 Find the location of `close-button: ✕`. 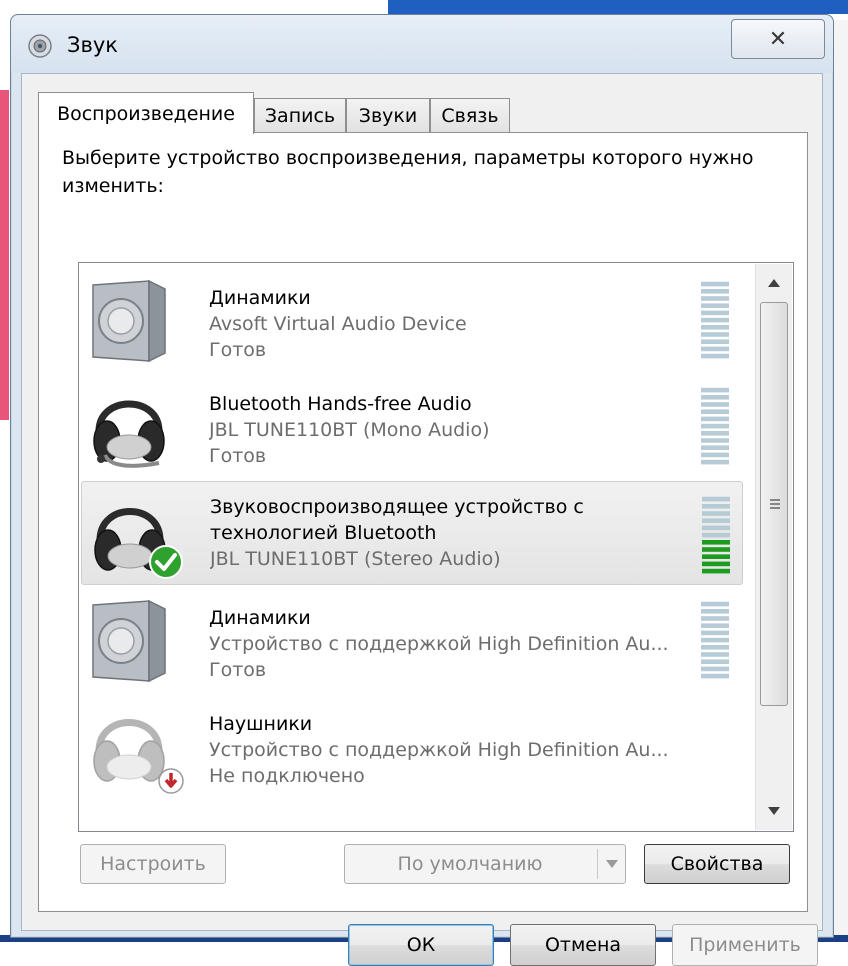

close-button: ✕ is located at coordinates (778, 39).